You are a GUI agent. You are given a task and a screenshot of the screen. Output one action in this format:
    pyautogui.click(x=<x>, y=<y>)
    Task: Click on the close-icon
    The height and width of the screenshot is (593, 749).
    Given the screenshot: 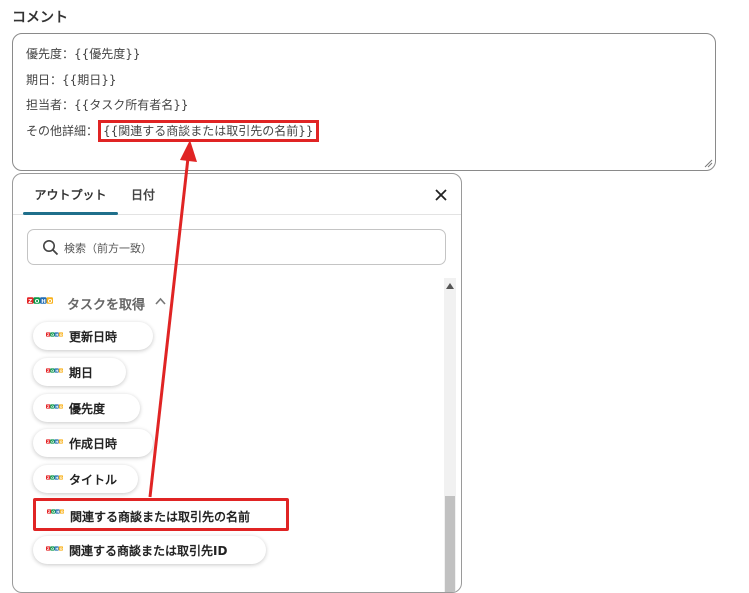 What is the action you would take?
    pyautogui.click(x=441, y=195)
    